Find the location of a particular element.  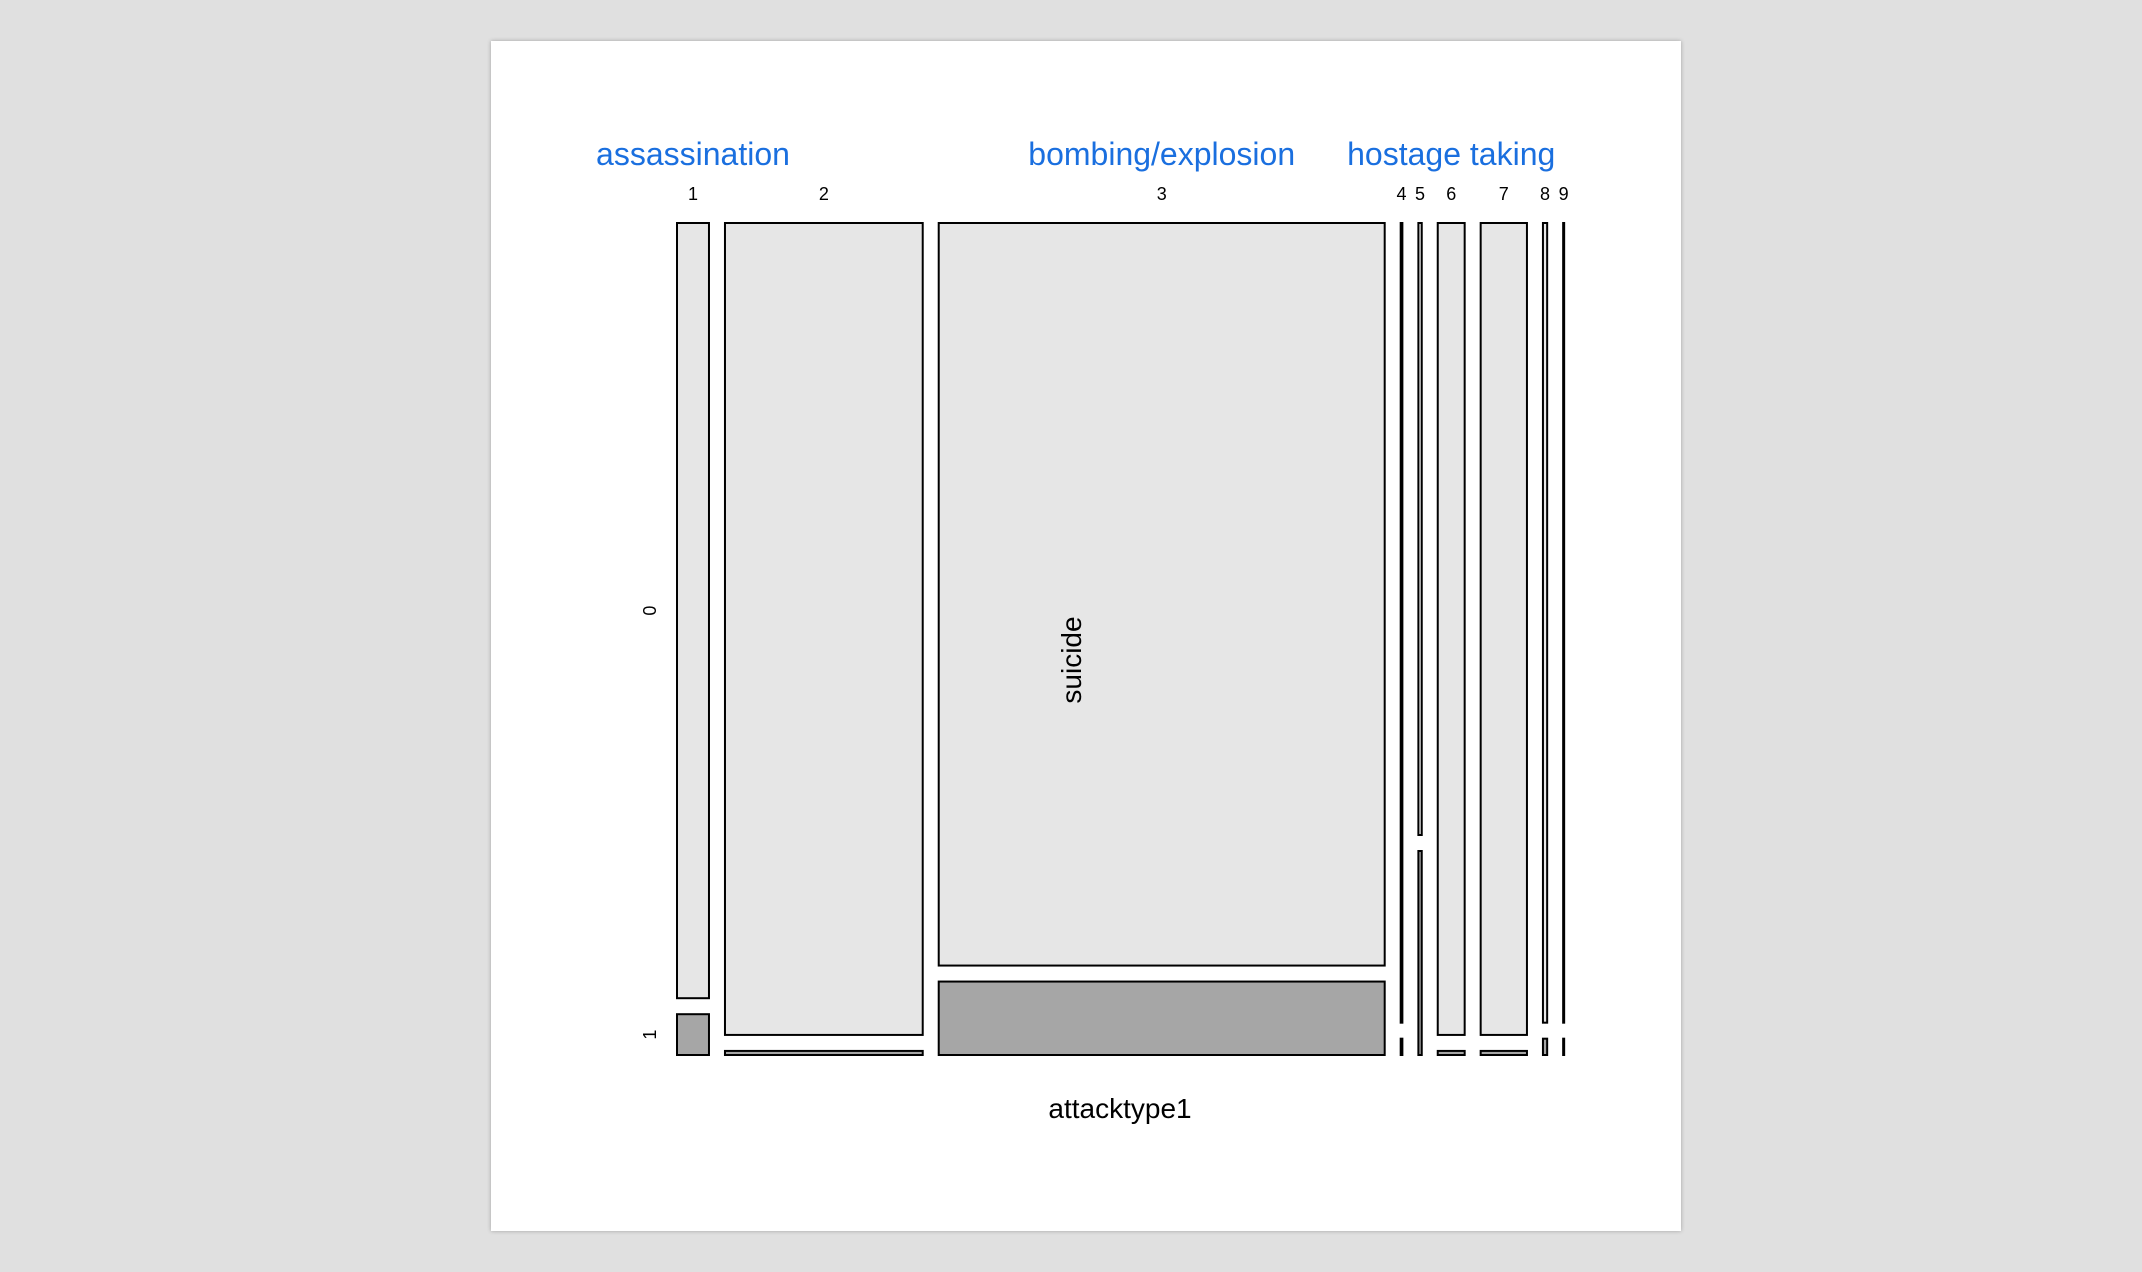

y-tick-label: 1 is located at coordinates (650, 1035).